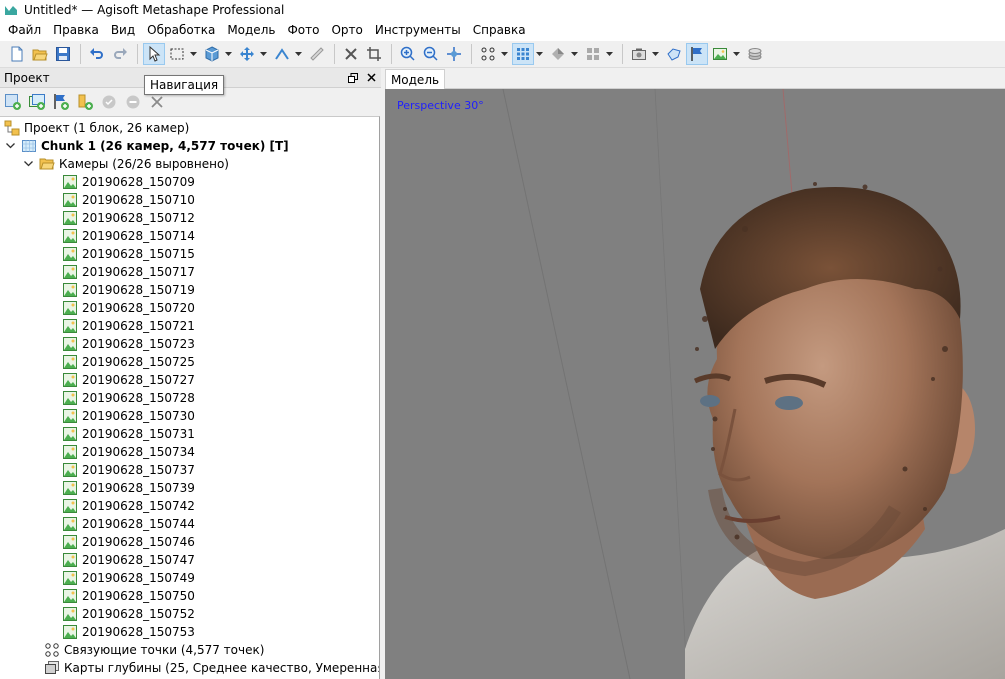 The height and width of the screenshot is (679, 1005). I want to click on open-button, so click(40, 54).